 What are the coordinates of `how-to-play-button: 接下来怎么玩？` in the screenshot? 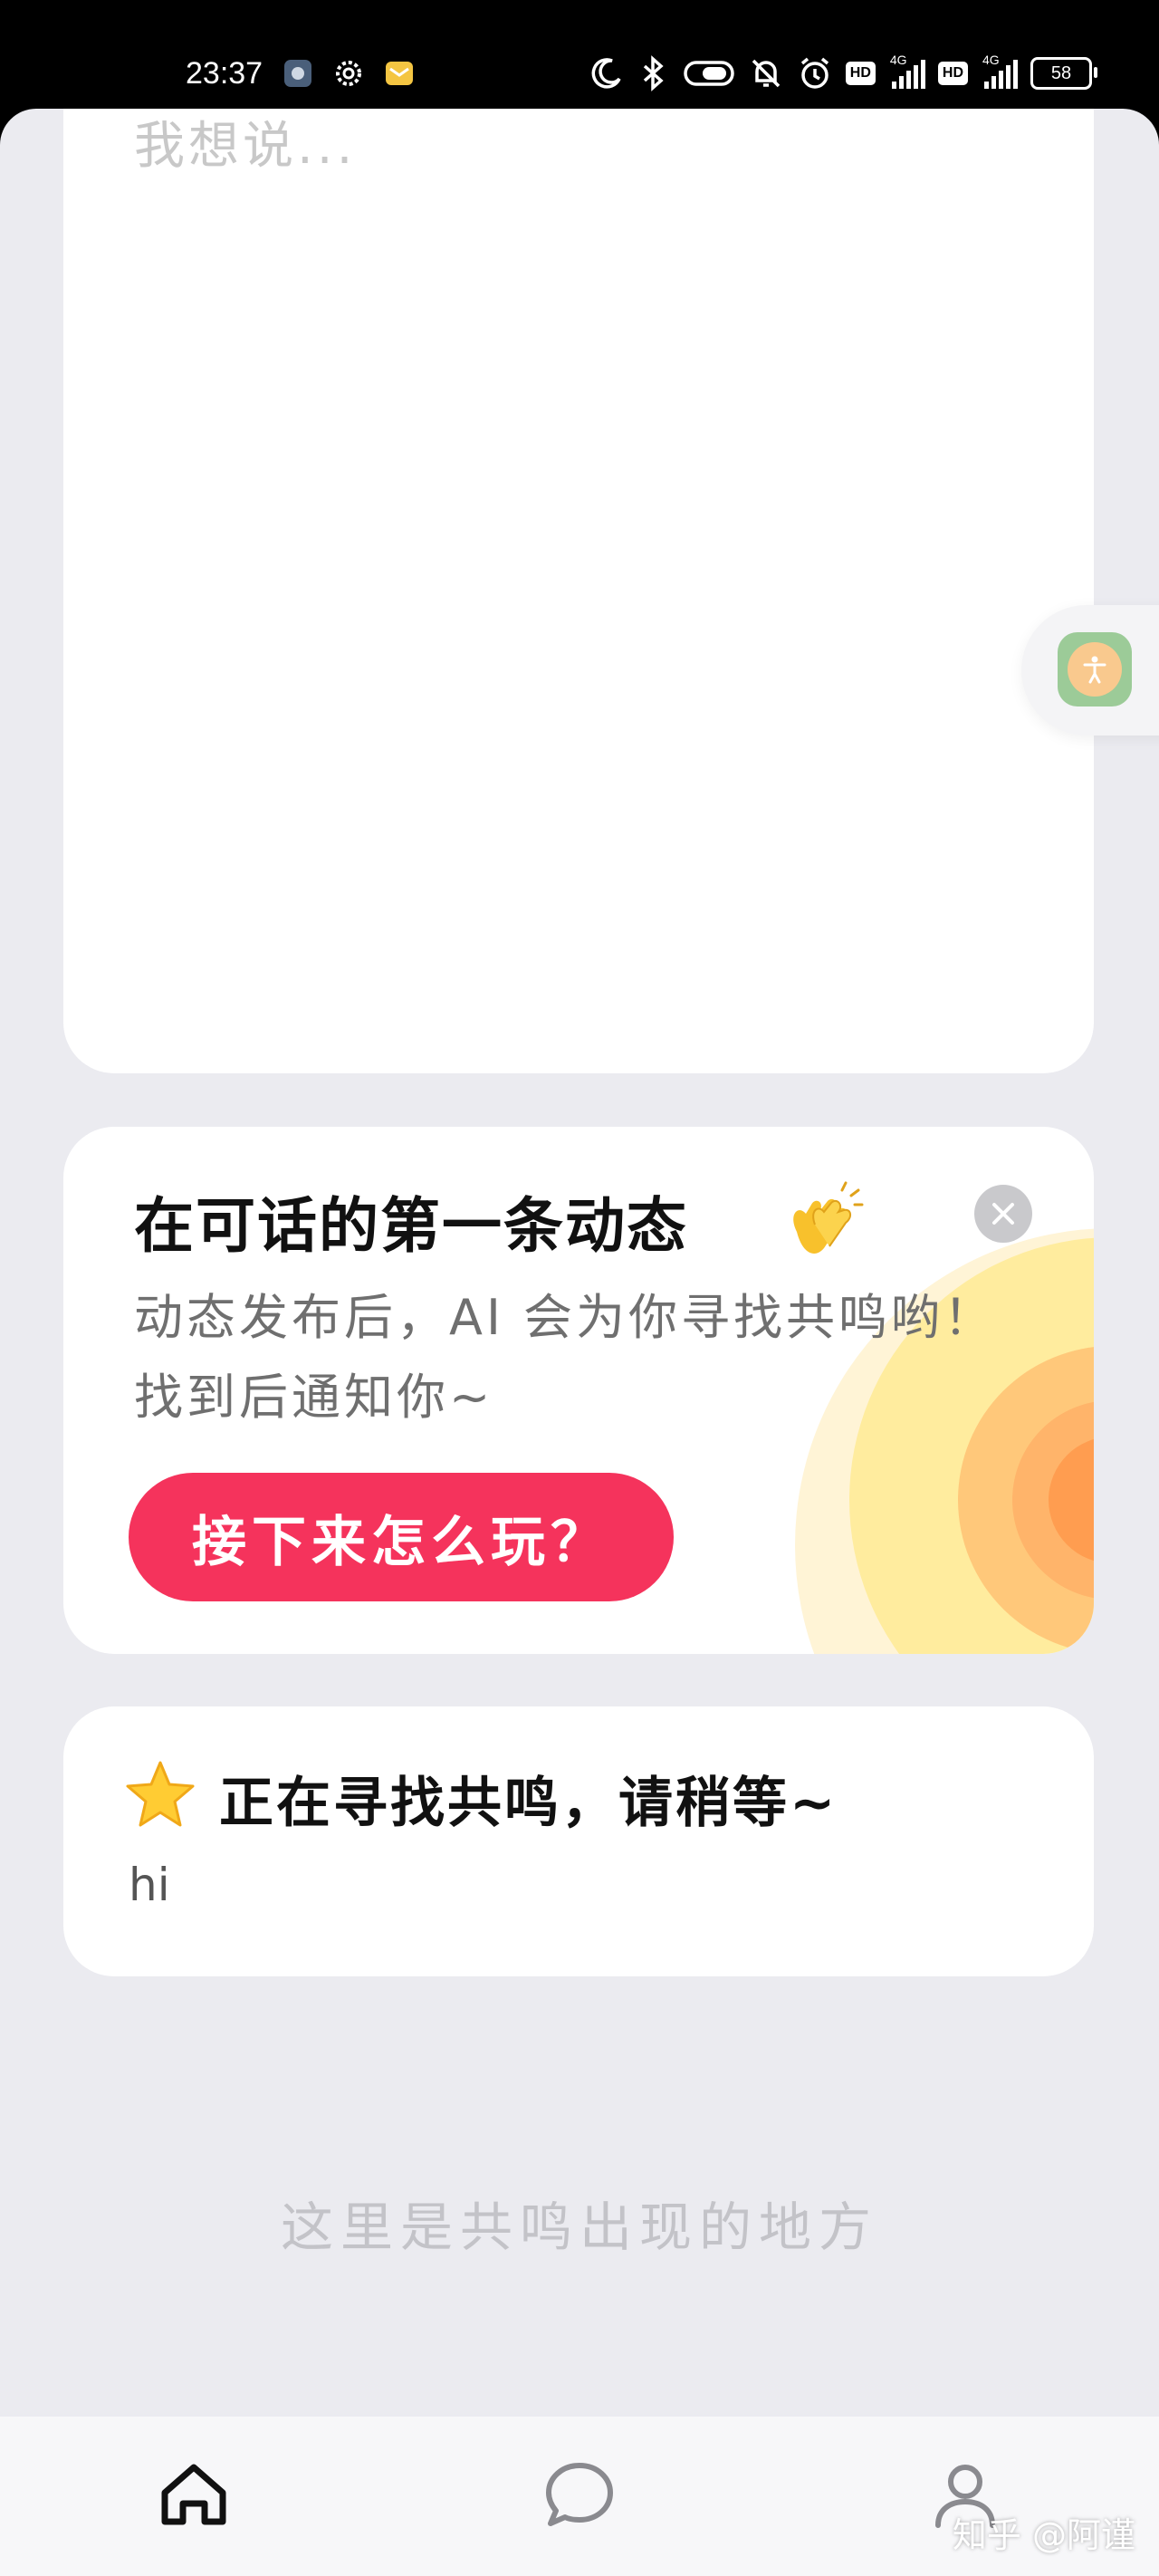 It's located at (402, 1537).